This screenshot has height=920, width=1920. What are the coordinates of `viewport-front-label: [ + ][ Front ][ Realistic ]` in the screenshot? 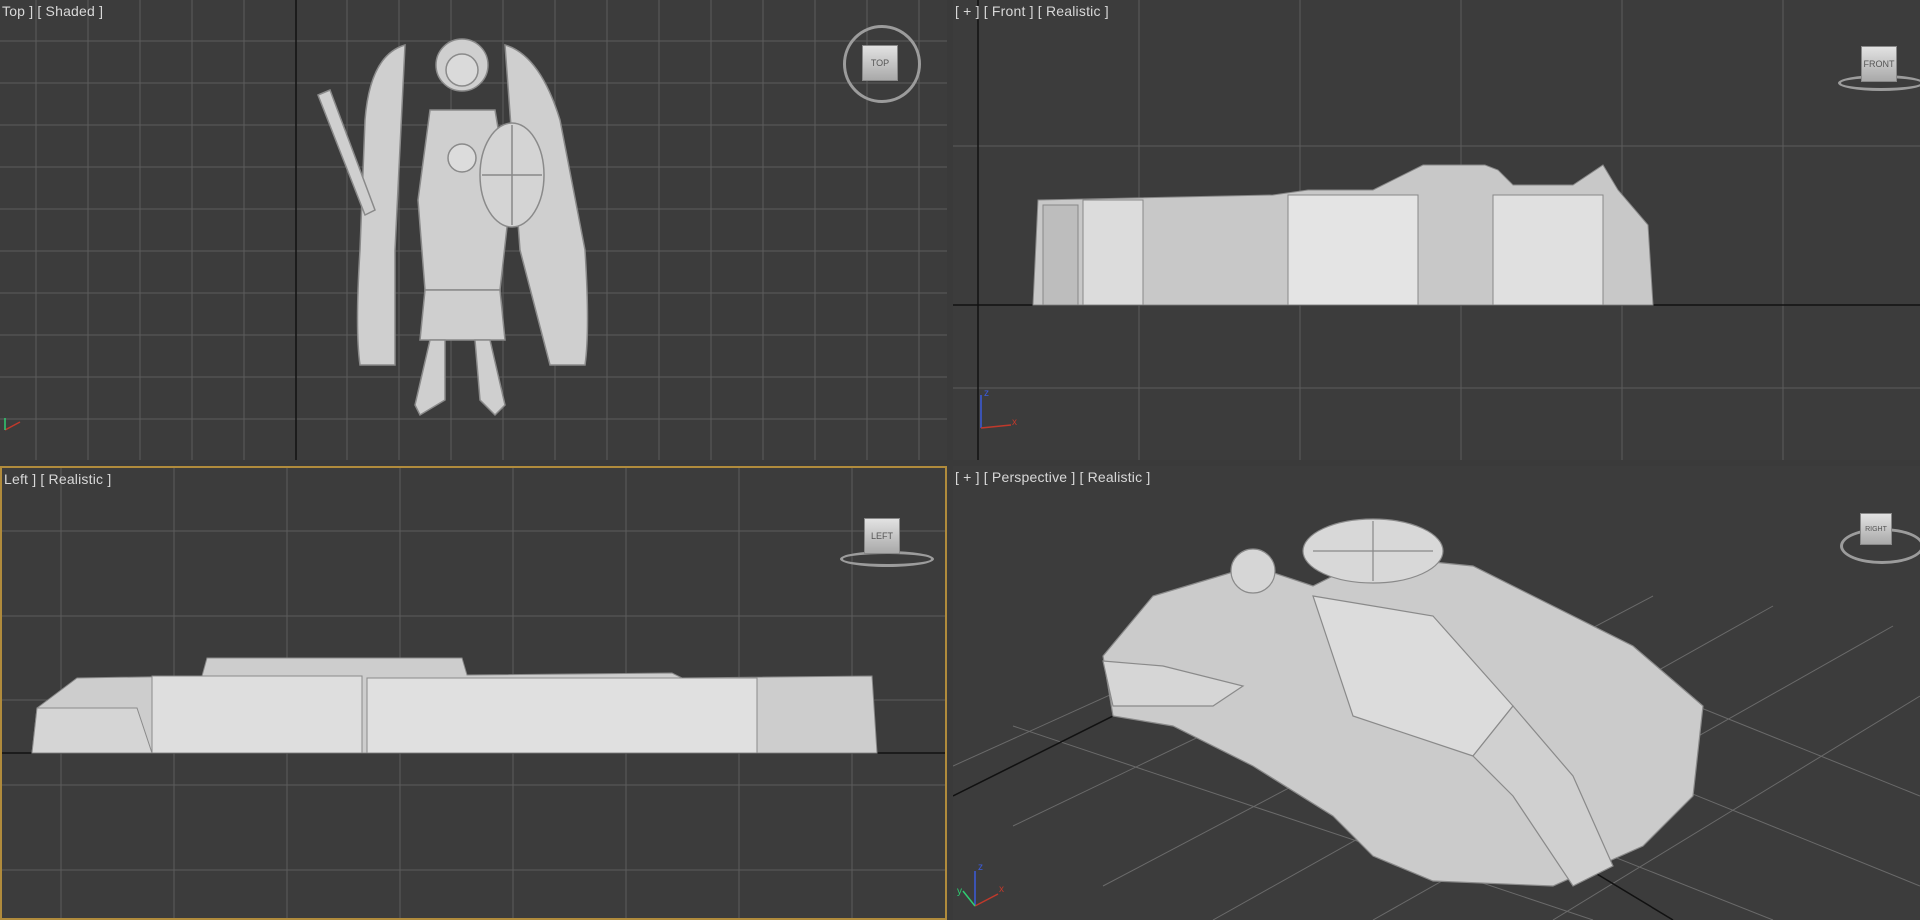 It's located at (1034, 11).